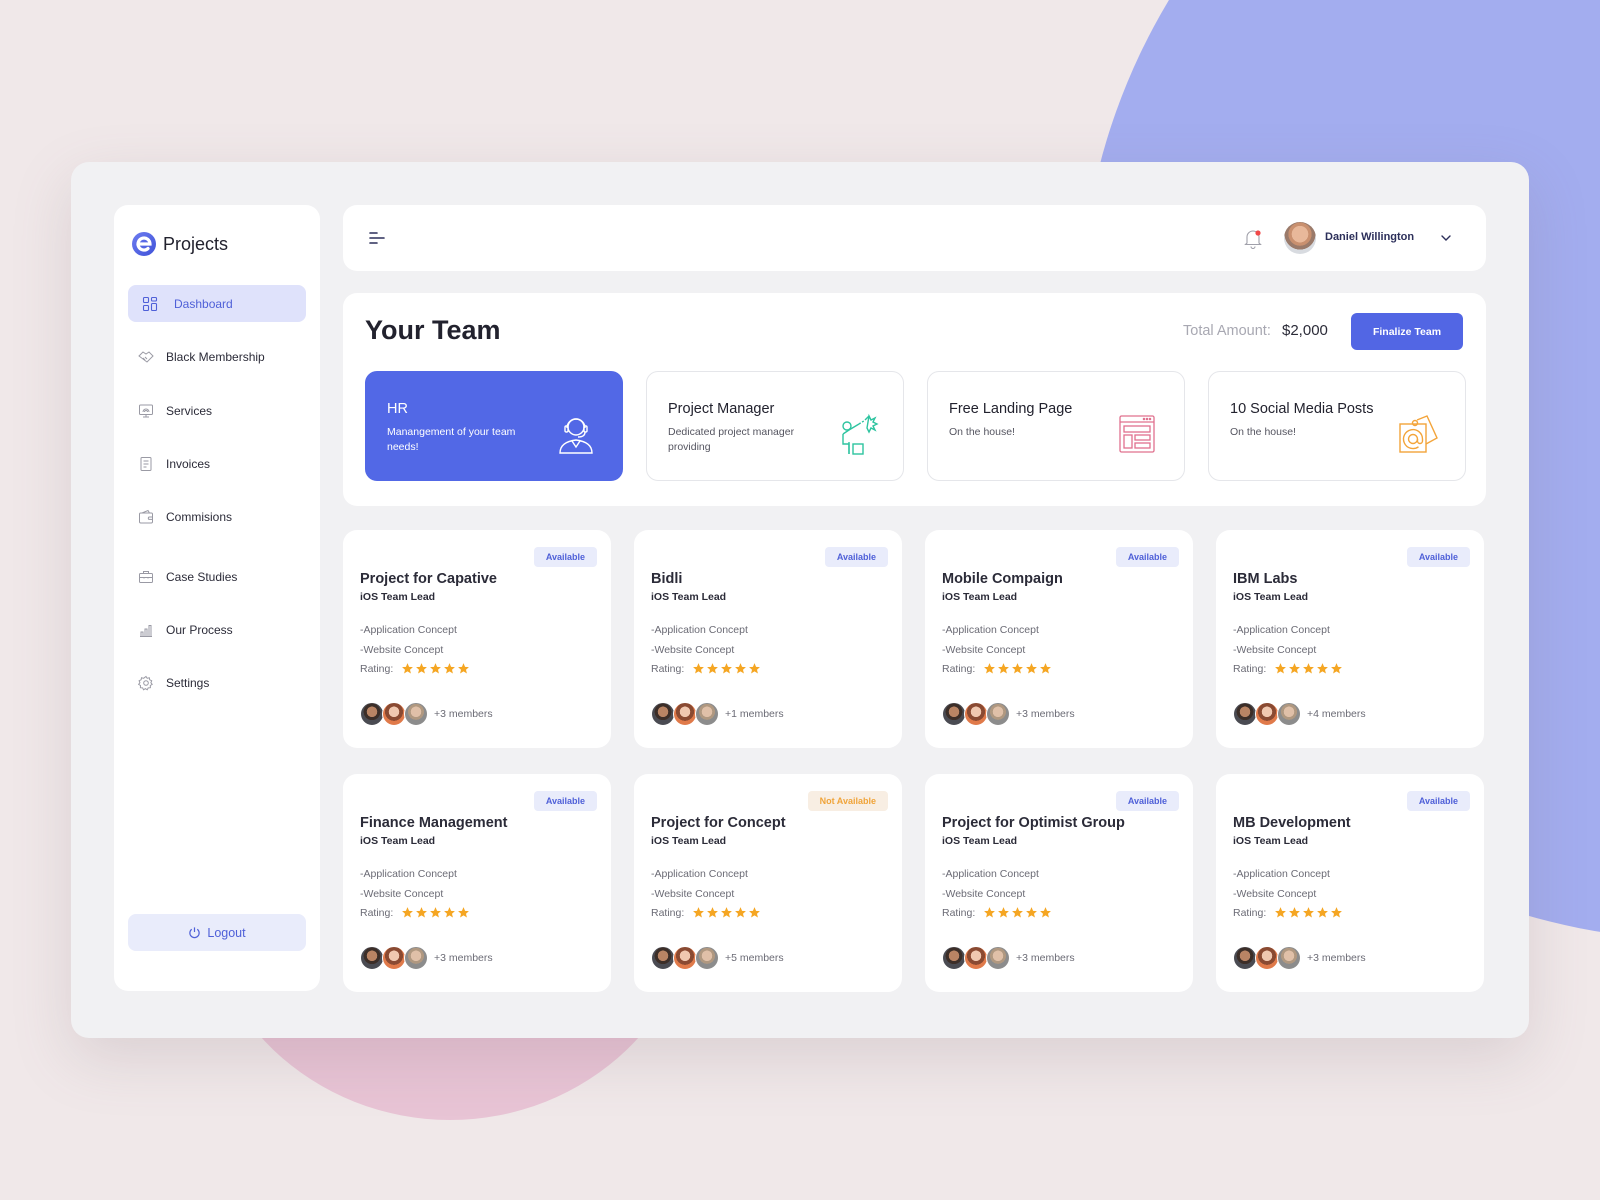 The image size is (1600, 1200). Describe the element at coordinates (847, 801) in the screenshot. I see `status-badge: Not Available` at that location.